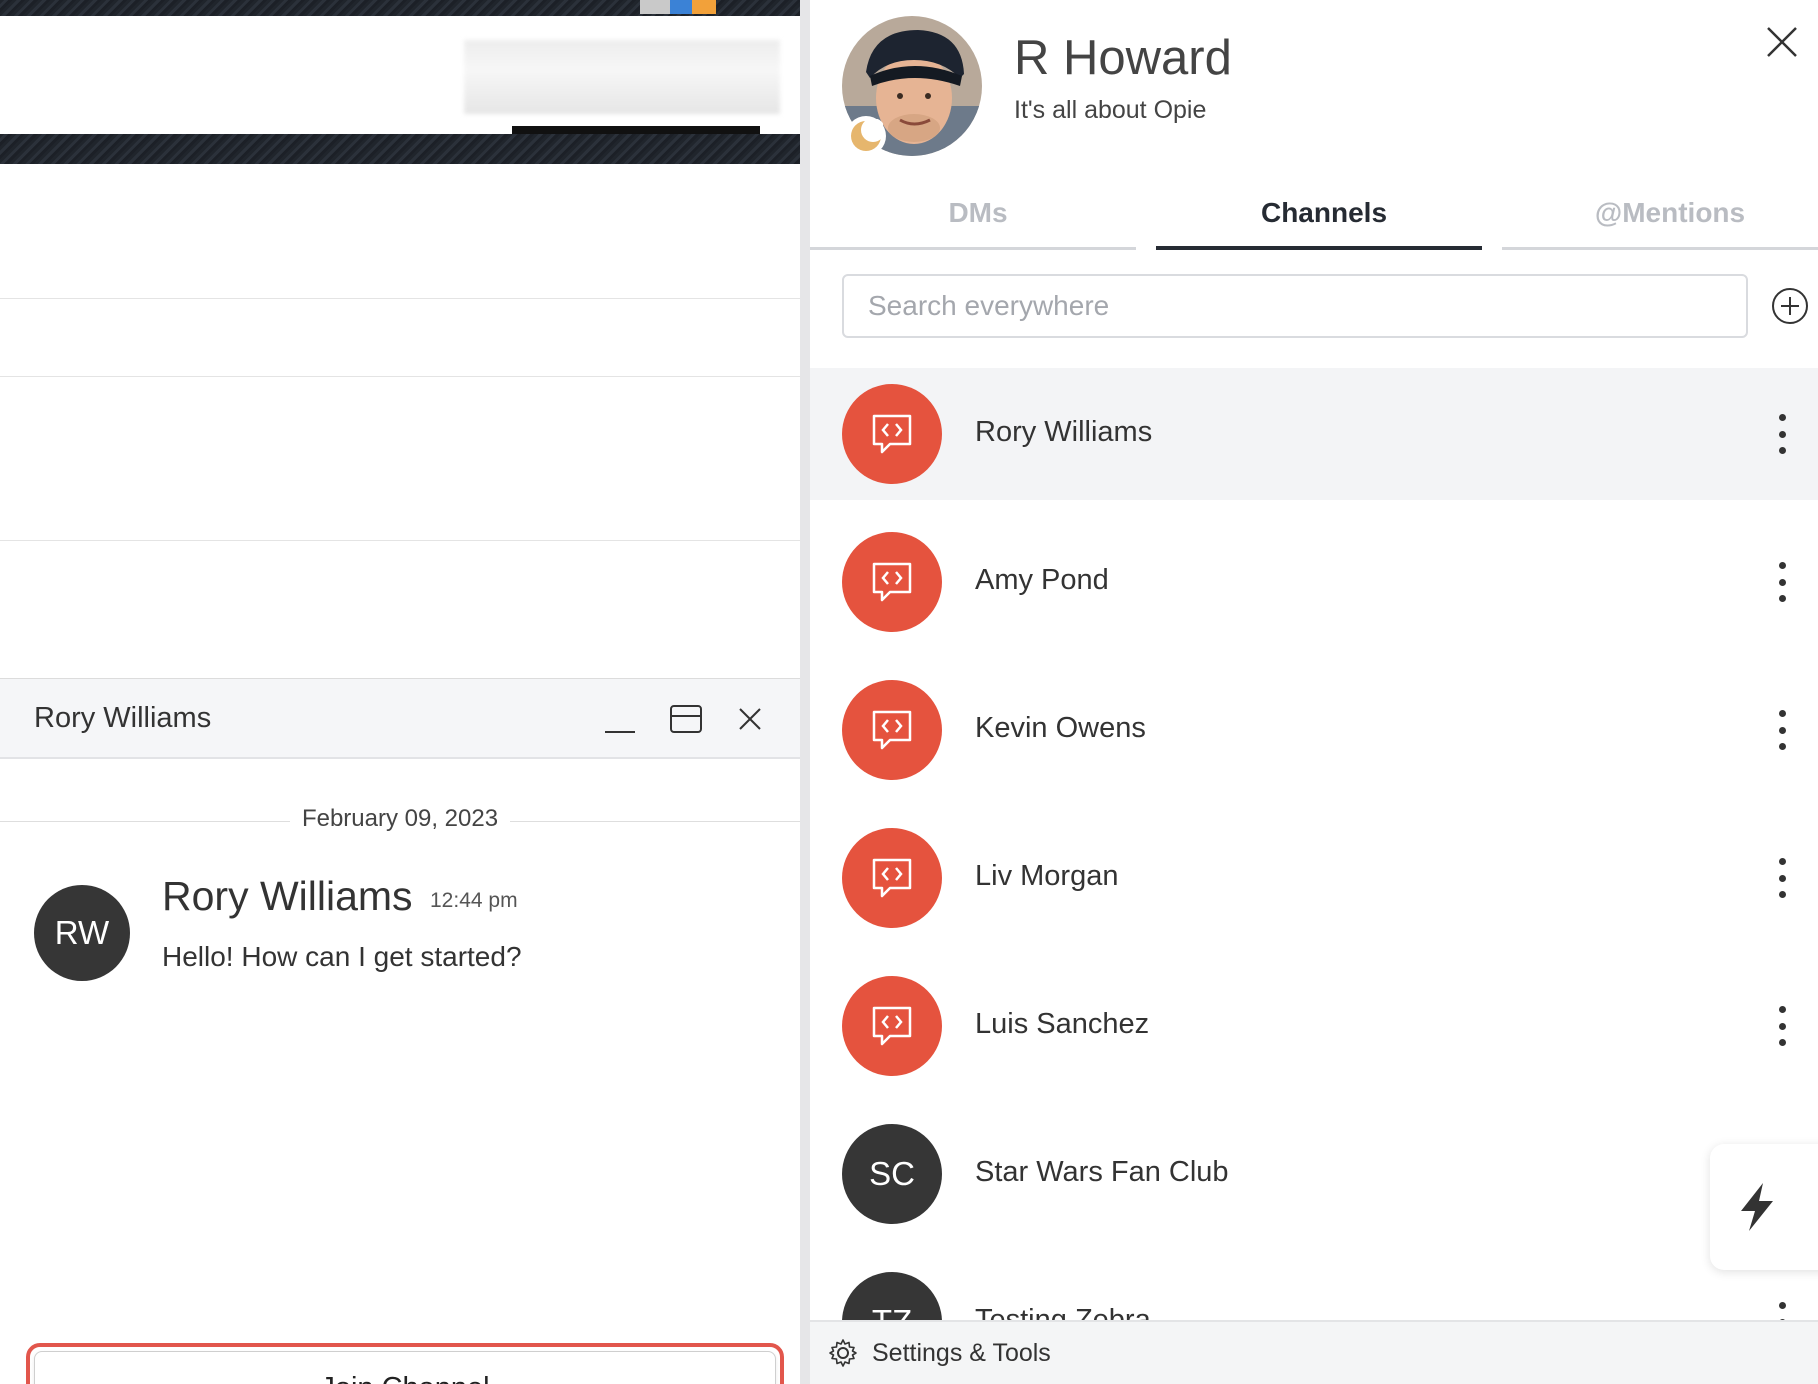  I want to click on profile-tagline: It's all about Opie, so click(1110, 110).